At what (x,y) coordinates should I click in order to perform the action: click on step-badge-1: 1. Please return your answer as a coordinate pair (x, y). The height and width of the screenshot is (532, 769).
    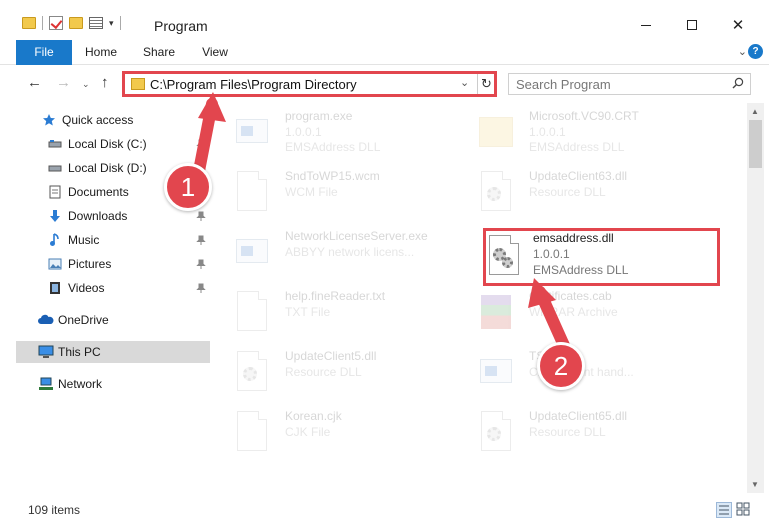
    Looking at the image, I should click on (188, 187).